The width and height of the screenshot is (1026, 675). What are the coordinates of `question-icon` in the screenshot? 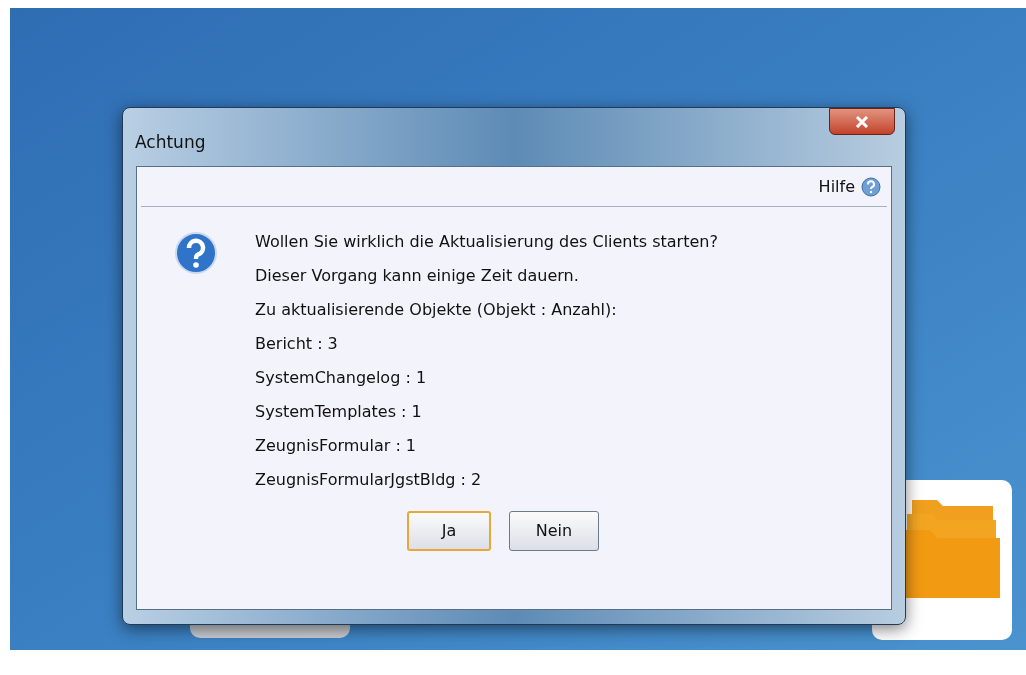 It's located at (196, 253).